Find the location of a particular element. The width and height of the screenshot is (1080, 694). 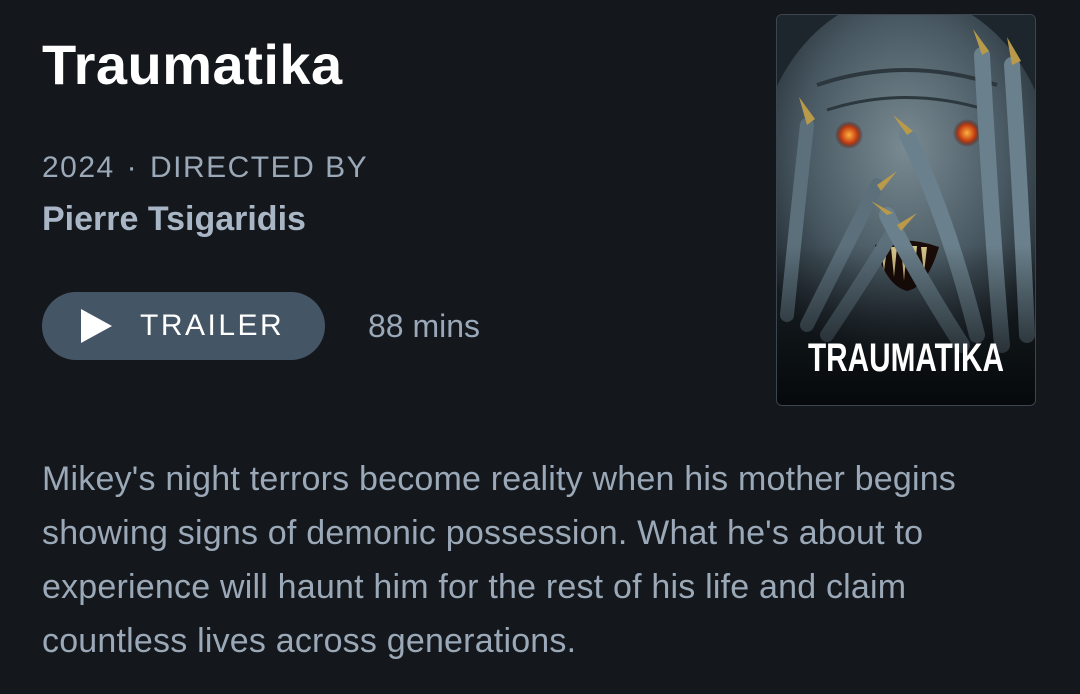

play-icon is located at coordinates (96, 326).